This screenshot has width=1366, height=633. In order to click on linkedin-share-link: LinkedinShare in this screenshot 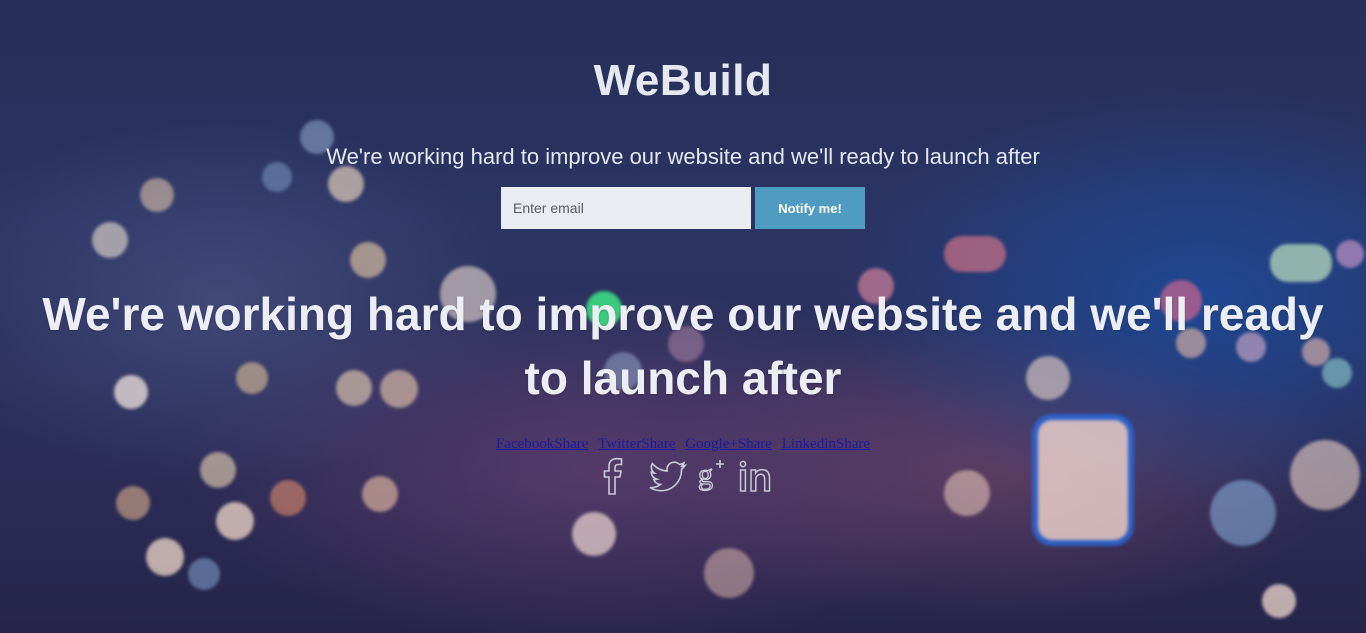, I will do `click(826, 444)`.